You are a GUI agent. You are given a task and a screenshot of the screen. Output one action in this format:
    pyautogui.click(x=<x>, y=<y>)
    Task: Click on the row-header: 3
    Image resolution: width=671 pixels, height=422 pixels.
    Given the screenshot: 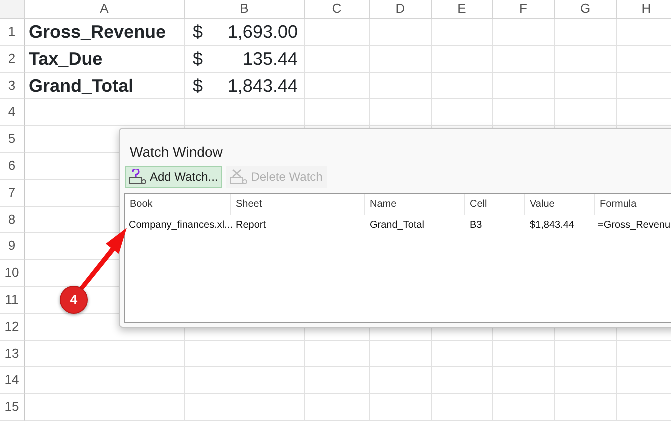 What is the action you would take?
    pyautogui.click(x=12, y=86)
    